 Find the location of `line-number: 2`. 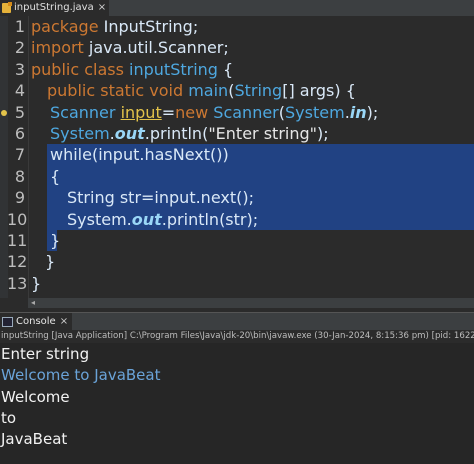

line-number: 2 is located at coordinates (19, 48).